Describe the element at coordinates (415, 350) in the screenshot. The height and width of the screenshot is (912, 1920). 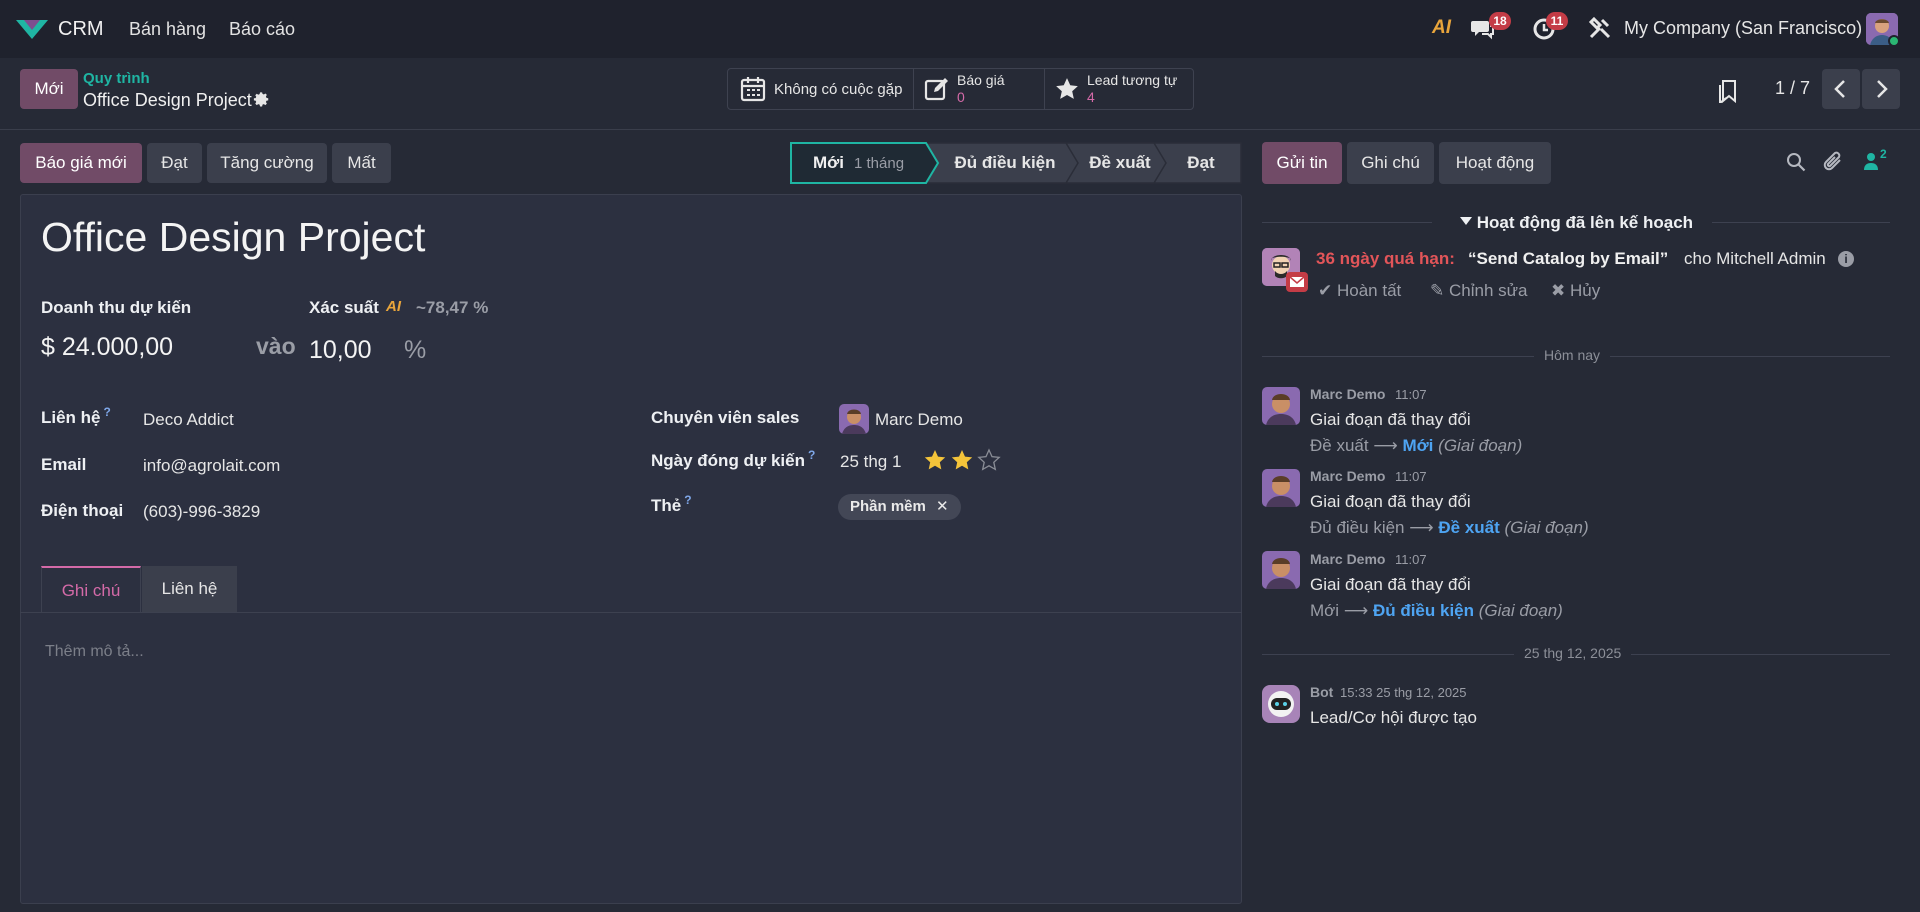
I see `percent-sign: %` at that location.